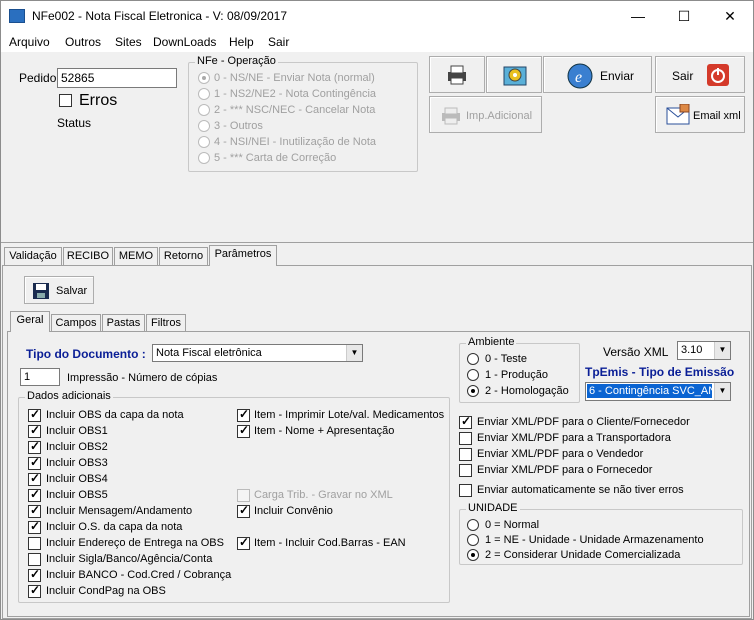  I want to click on lbl-obs3: Incluir OBS3, so click(77, 463).